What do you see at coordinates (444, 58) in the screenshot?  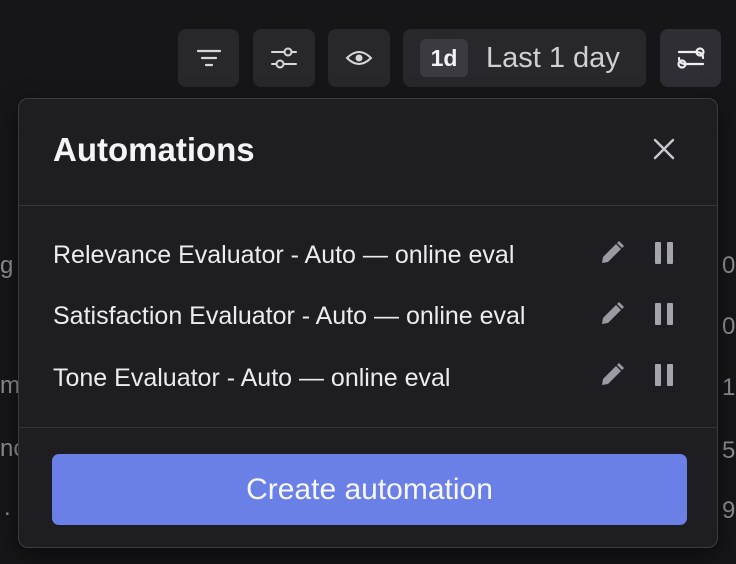 I see `range-badge: 1d` at bounding box center [444, 58].